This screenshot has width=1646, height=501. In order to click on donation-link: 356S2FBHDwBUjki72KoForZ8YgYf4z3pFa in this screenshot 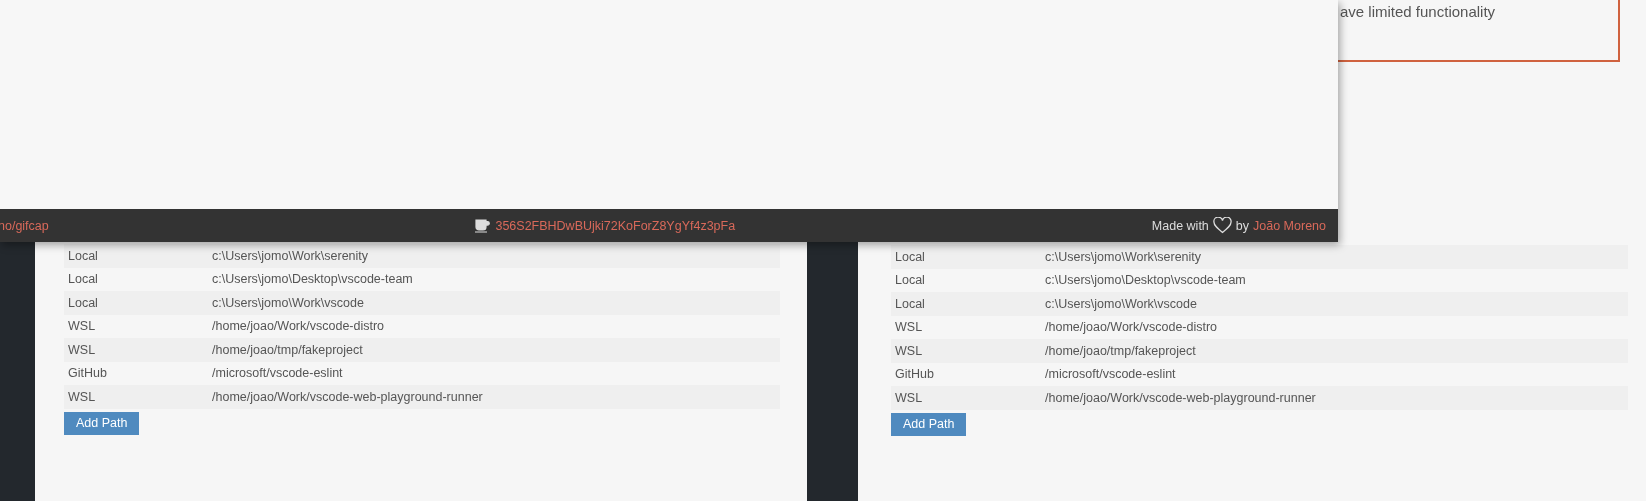, I will do `click(615, 225)`.